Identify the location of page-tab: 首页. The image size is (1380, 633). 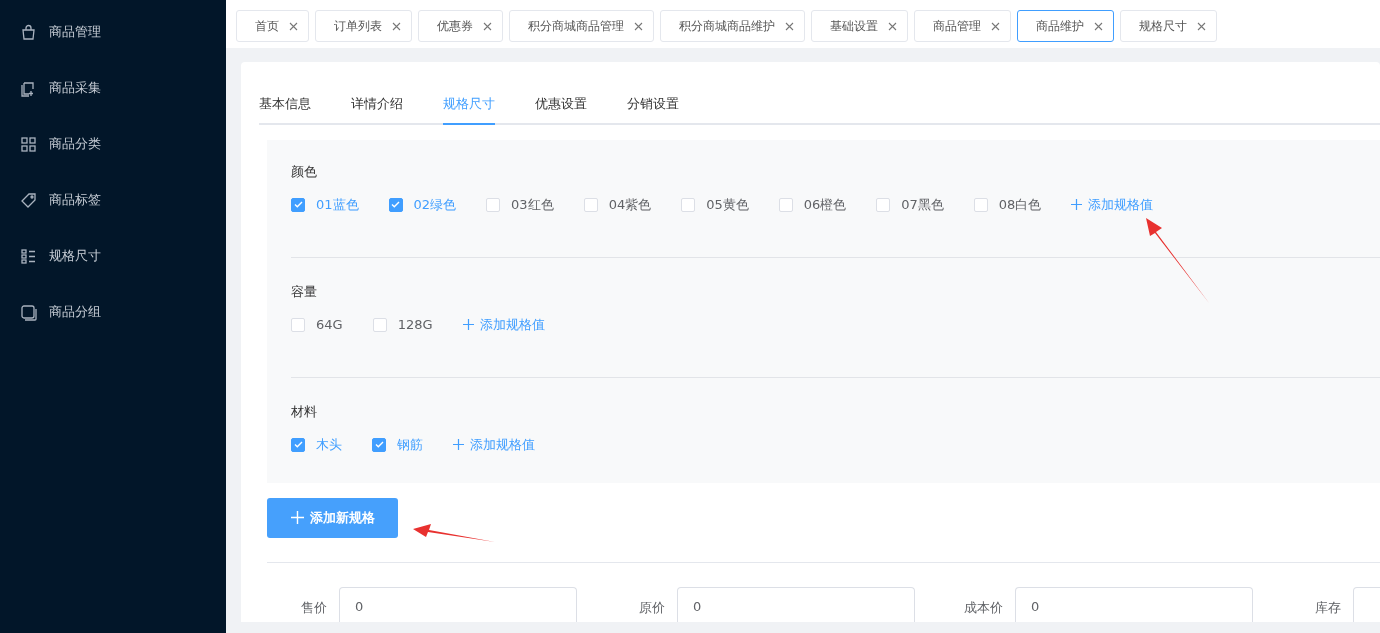
(272, 26).